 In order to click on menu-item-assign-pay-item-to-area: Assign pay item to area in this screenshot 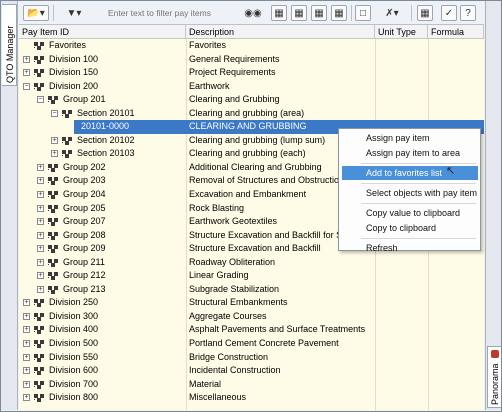, I will do `click(410, 153)`.